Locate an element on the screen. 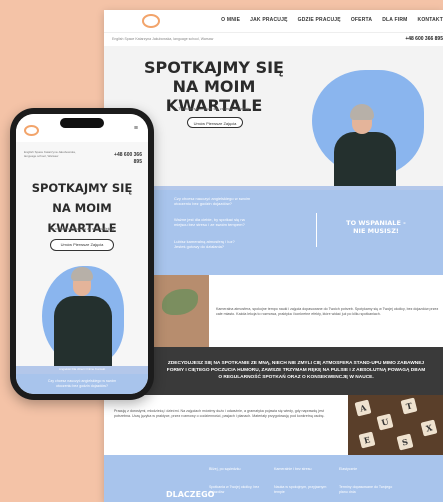  hero-title-line-1: SPOTKAJMY SIĘ is located at coordinates (214, 67).